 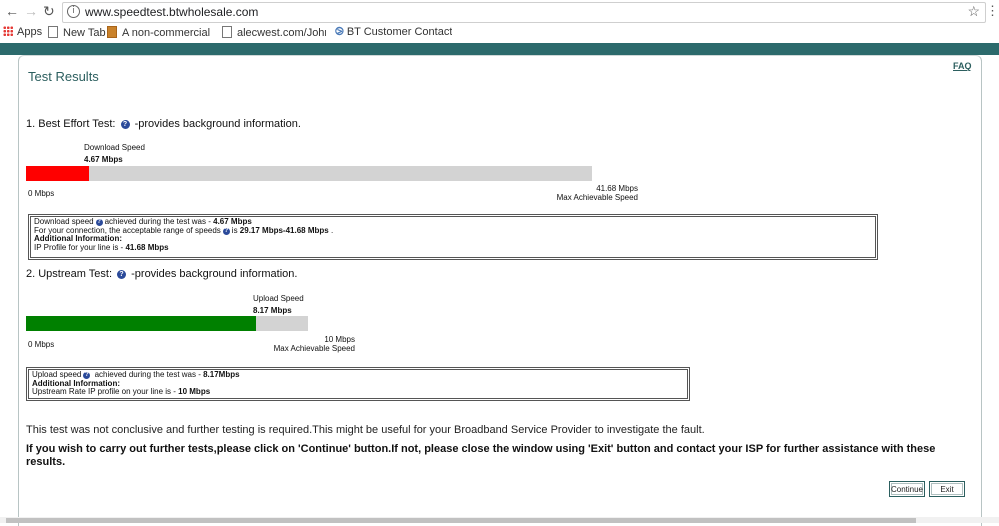 I want to click on upload-speed-label: Upload Speed, so click(x=278, y=298).